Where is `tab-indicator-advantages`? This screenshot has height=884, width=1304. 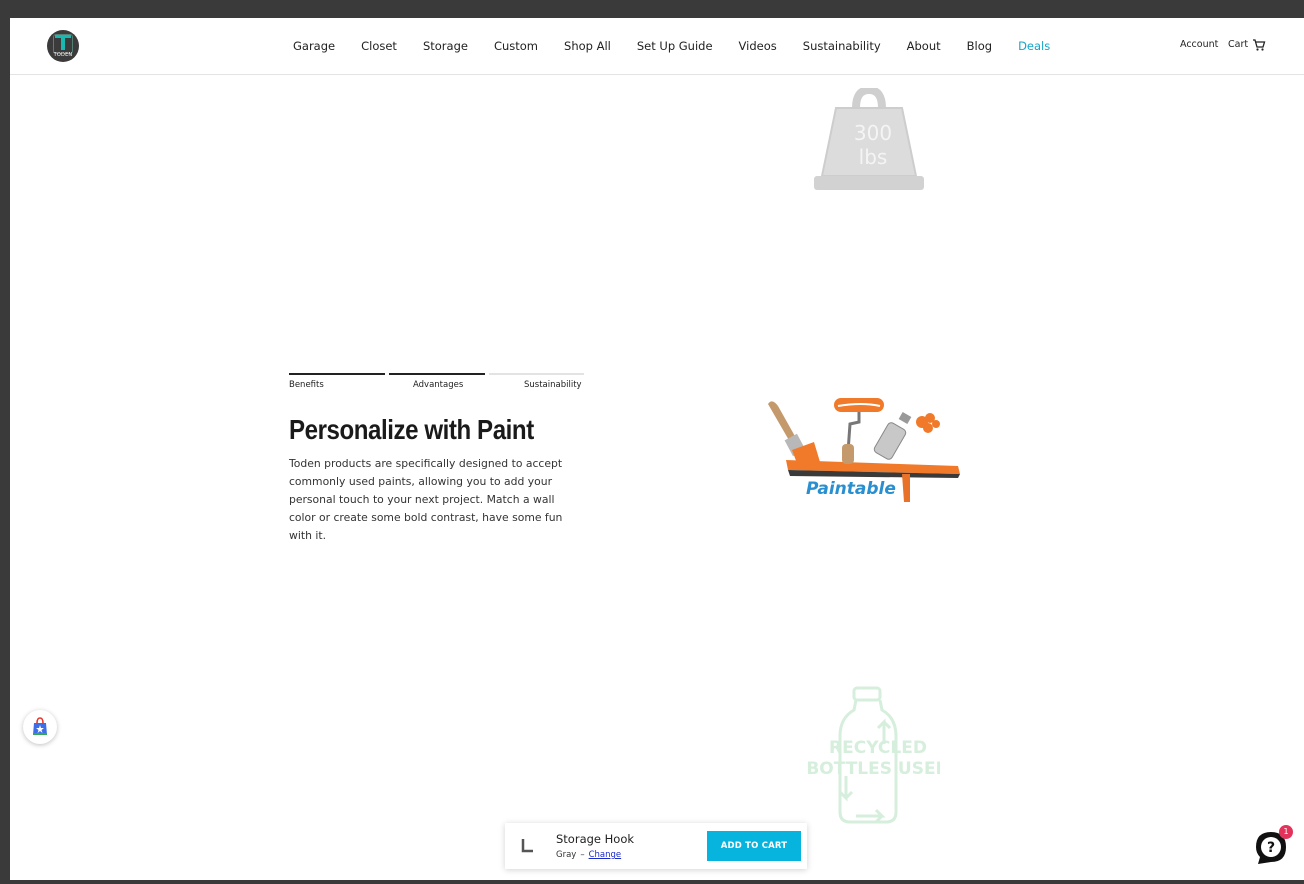 tab-indicator-advantages is located at coordinates (437, 374).